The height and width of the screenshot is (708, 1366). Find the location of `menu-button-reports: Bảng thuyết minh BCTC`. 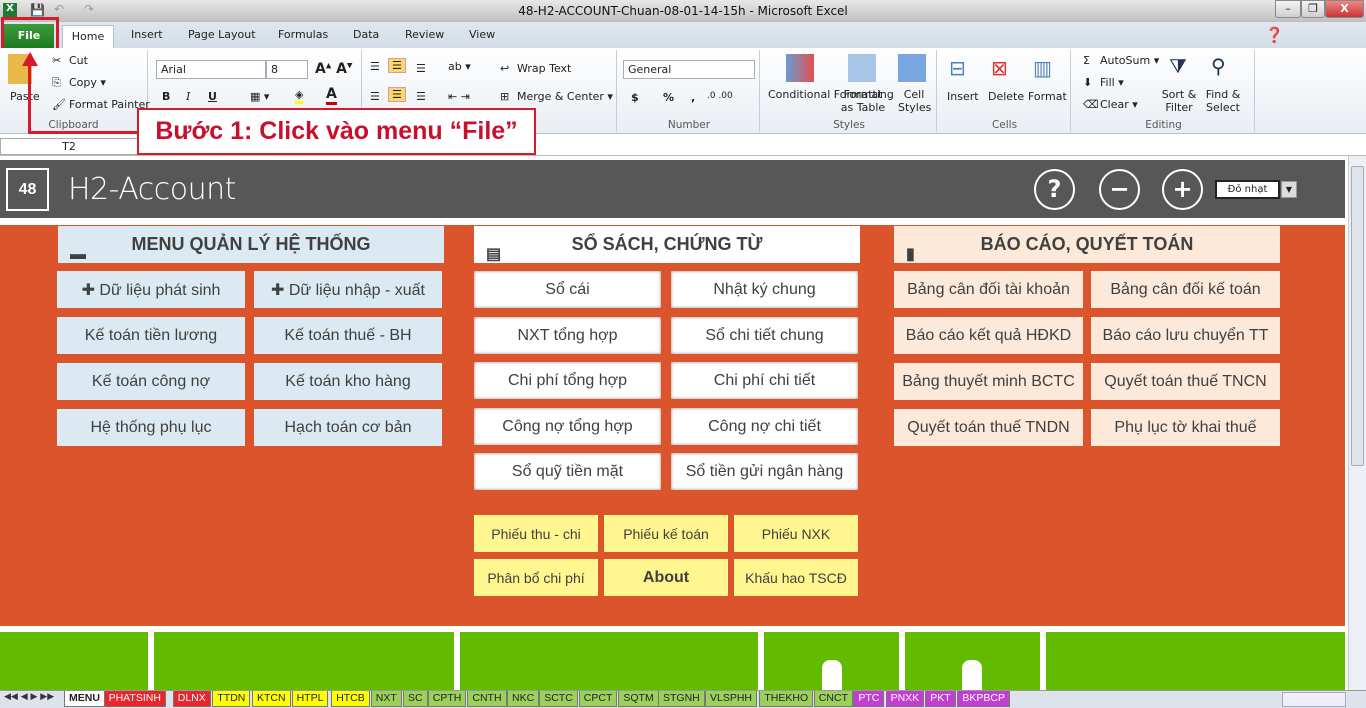

menu-button-reports: Bảng thuyết minh BCTC is located at coordinates (988, 381).